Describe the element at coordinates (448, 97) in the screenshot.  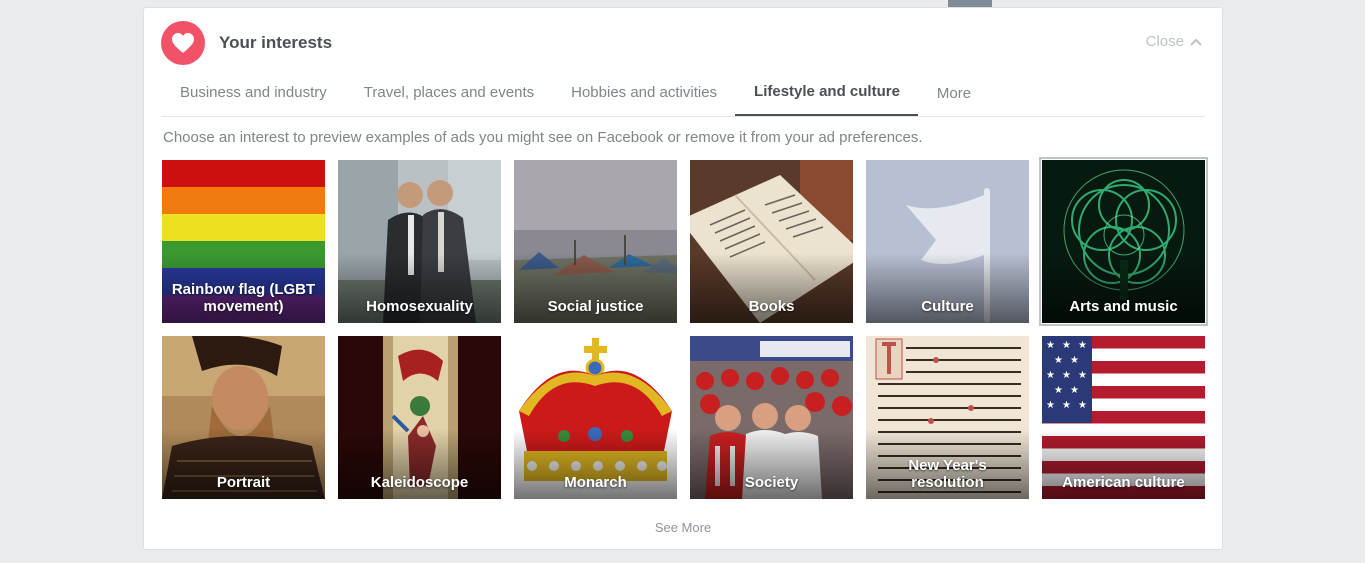
I see `tab-travel-places-events: Travel, places and events` at that location.